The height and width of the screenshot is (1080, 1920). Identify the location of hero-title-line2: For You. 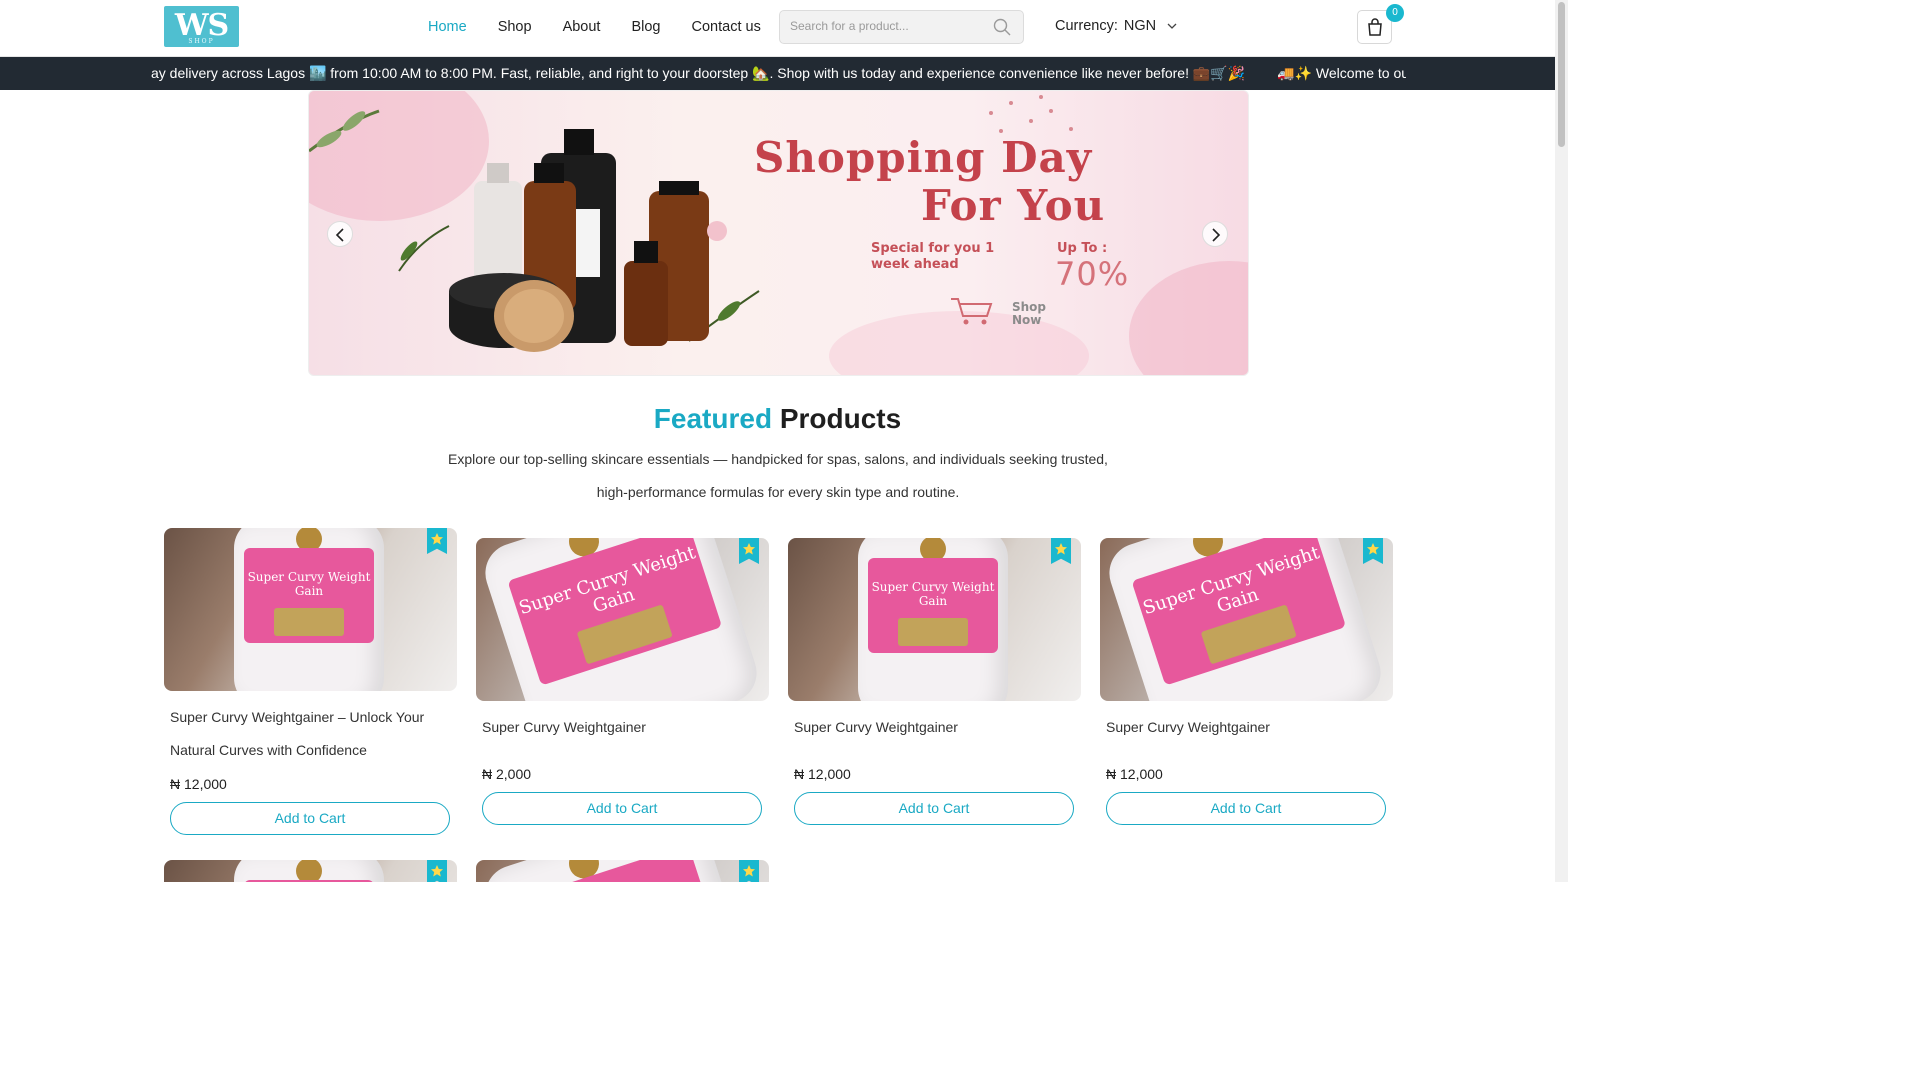
(1013, 205).